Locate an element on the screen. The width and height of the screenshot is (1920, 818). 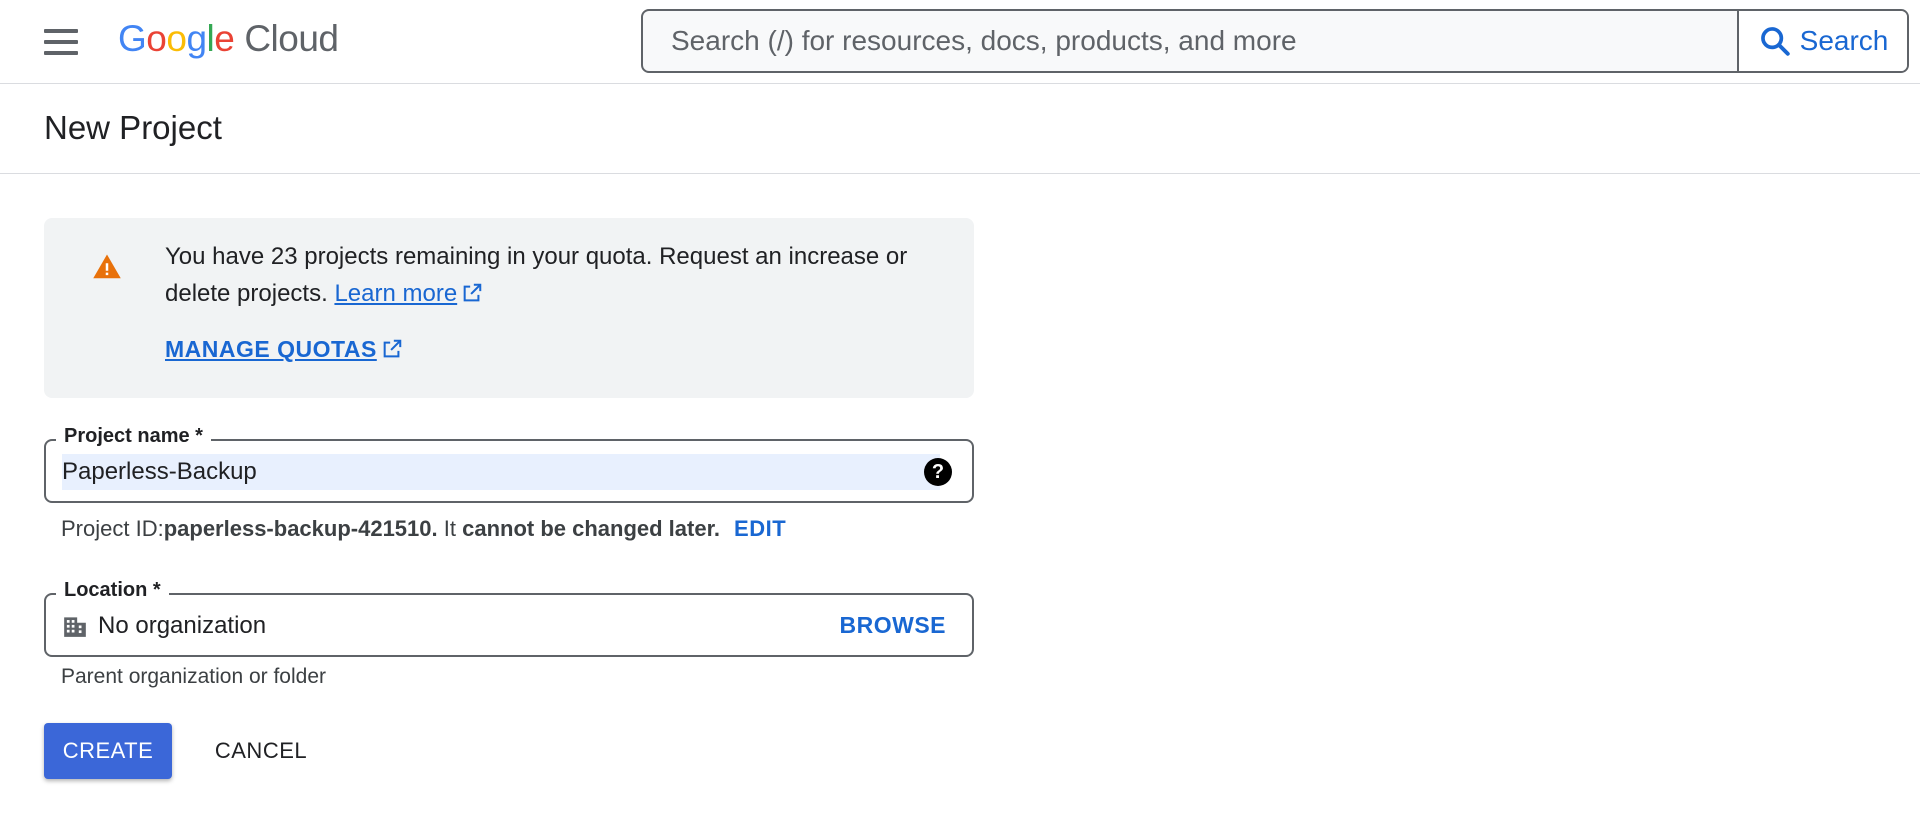
edit-project-id-button: EDIT is located at coordinates (760, 529).